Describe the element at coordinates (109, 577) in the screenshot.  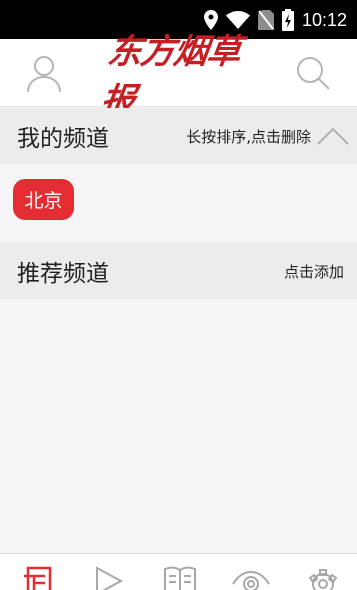
I see `play-icon` at that location.